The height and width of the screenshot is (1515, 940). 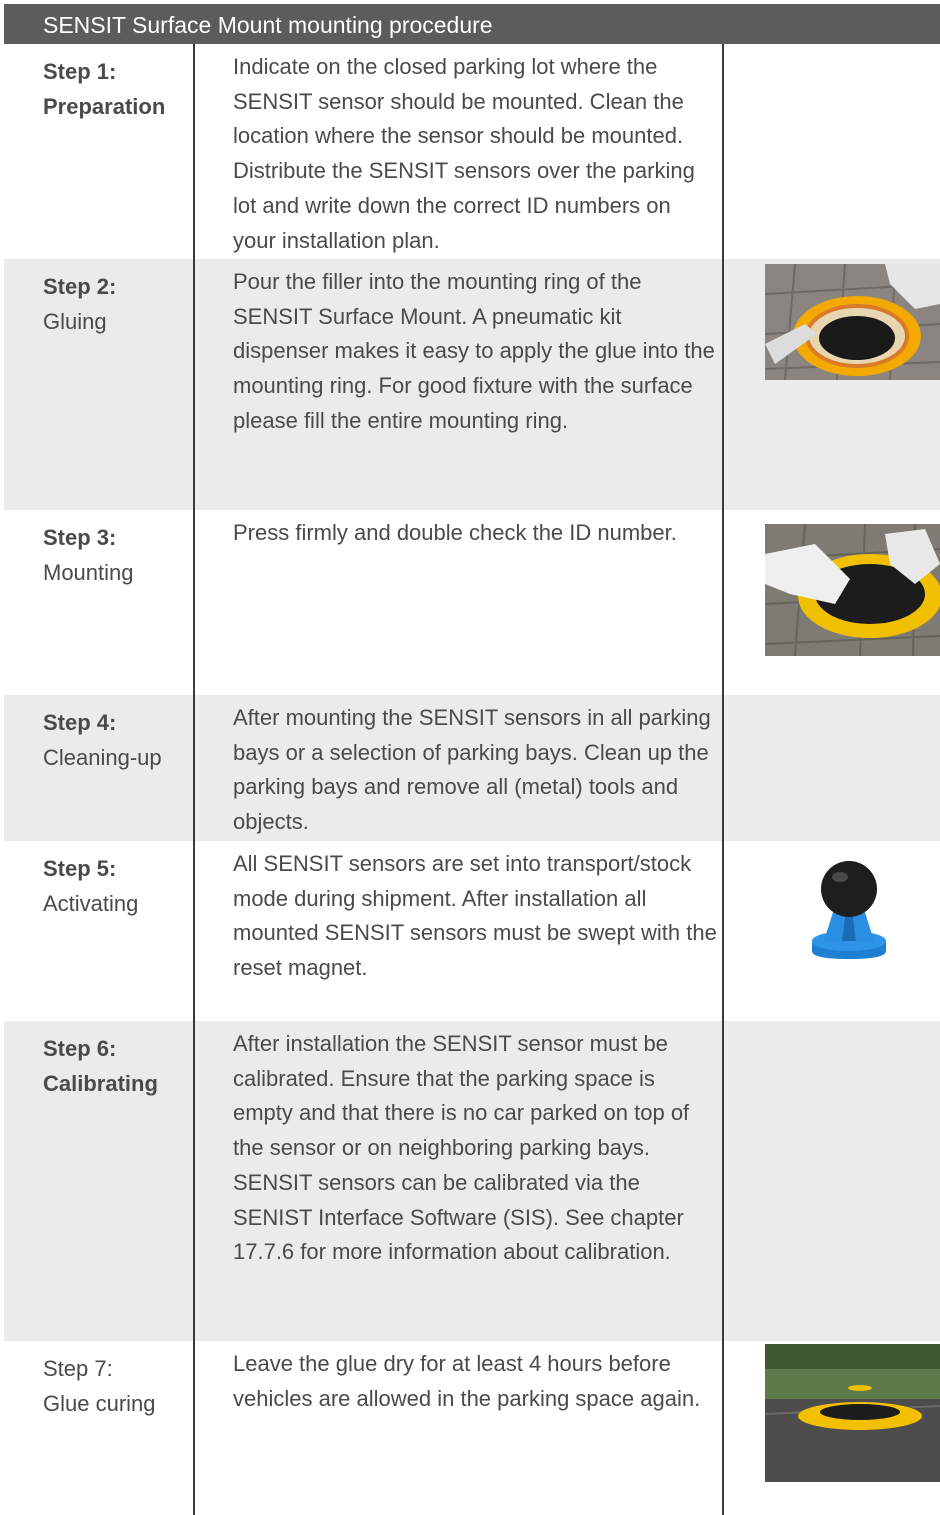 What do you see at coordinates (88, 555) in the screenshot?
I see `step-label: Step 3: Mounting` at bounding box center [88, 555].